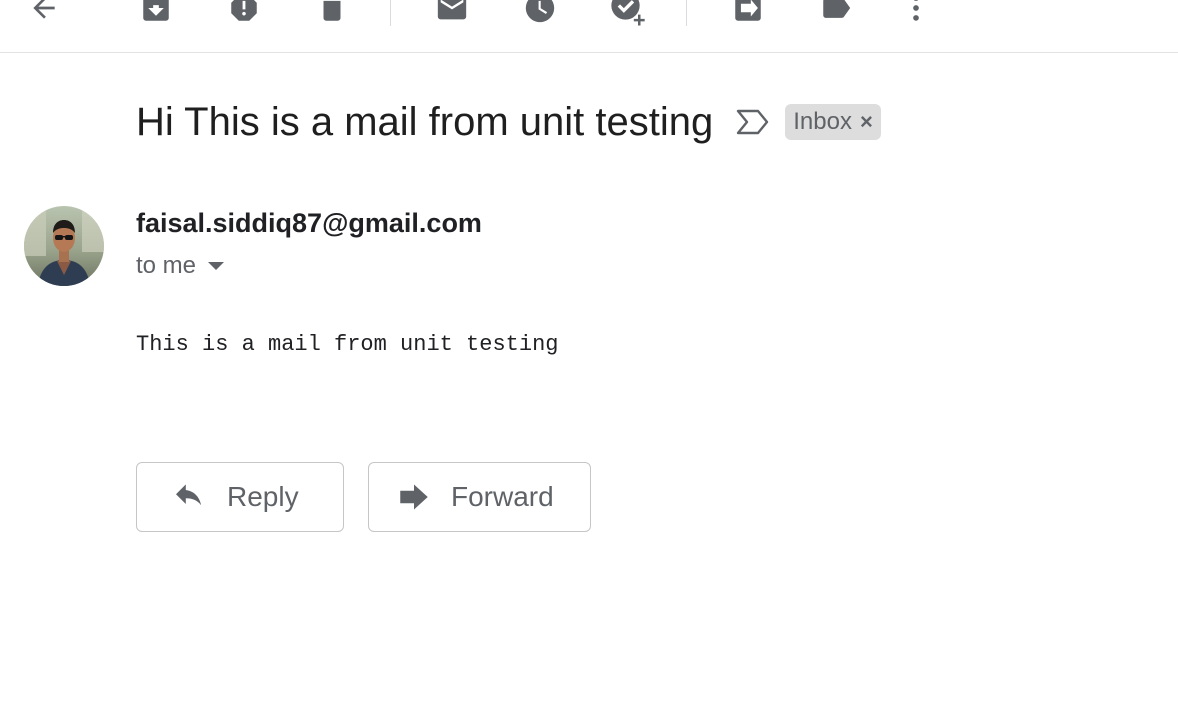 This screenshot has width=1178, height=716. I want to click on report-spam-icon, so click(244, 14).